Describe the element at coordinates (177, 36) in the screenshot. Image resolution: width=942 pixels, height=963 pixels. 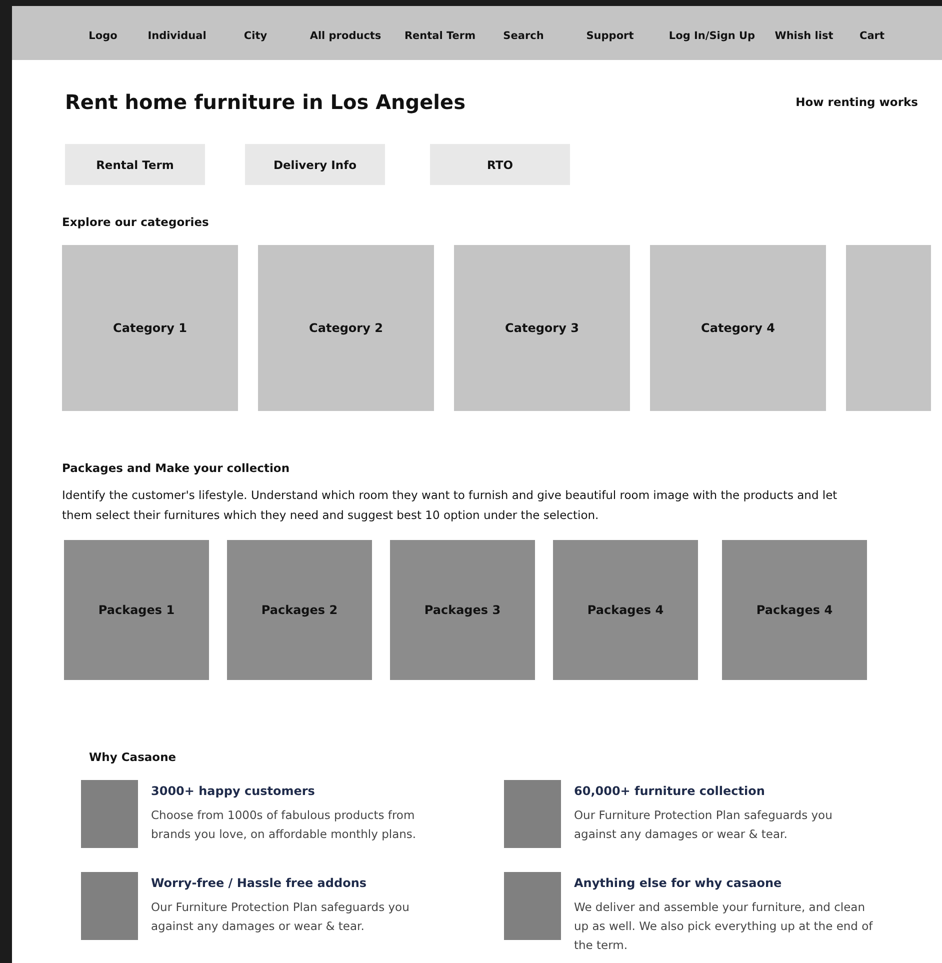
I see `nav-link: Individual` at that location.